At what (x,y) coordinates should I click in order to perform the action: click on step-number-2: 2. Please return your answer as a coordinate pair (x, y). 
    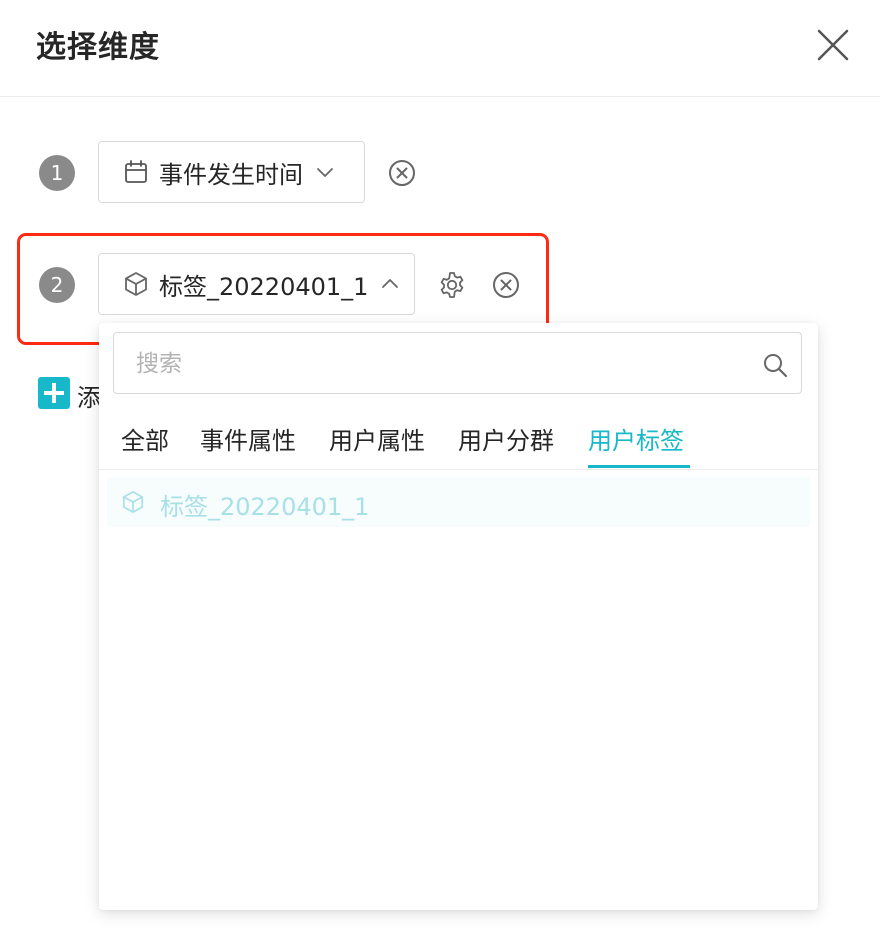
    Looking at the image, I should click on (57, 285).